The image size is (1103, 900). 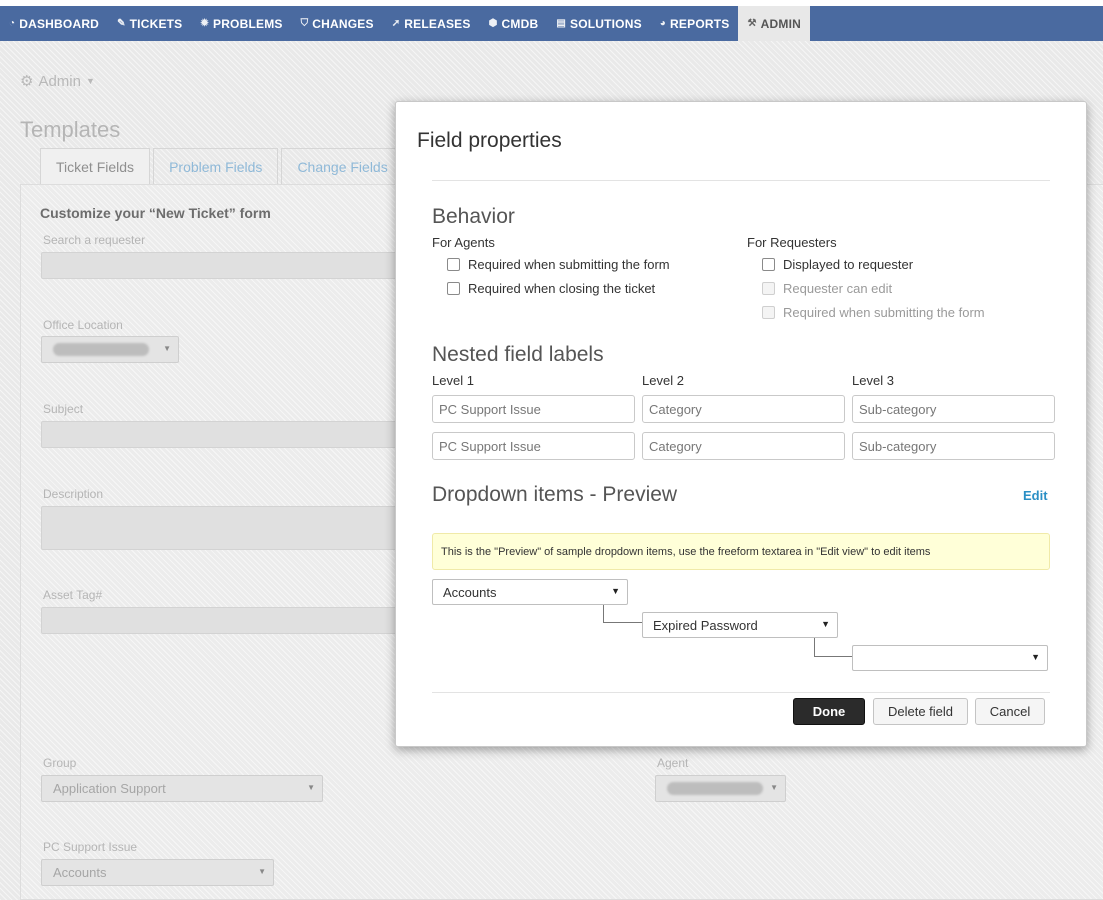 What do you see at coordinates (73, 595) in the screenshot?
I see `field-label: Asset Tag#` at bounding box center [73, 595].